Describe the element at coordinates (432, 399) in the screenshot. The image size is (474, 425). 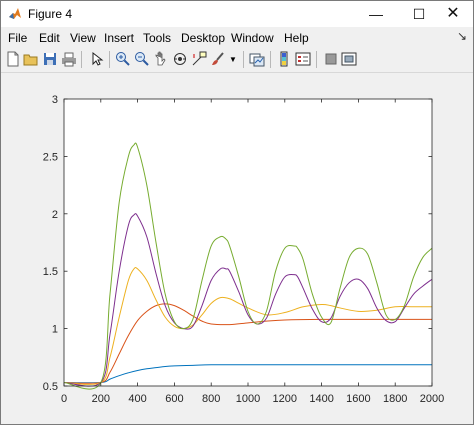
I see `x-tick-label: 2000` at that location.